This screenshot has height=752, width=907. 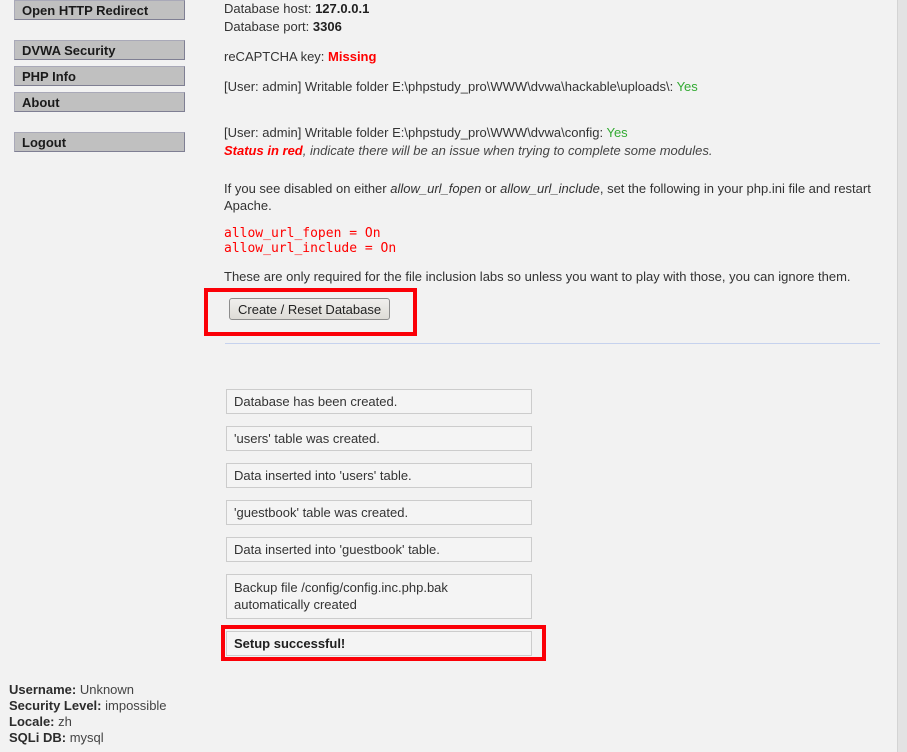 I want to click on status-sqli-db-value: mysql, so click(x=86, y=737).